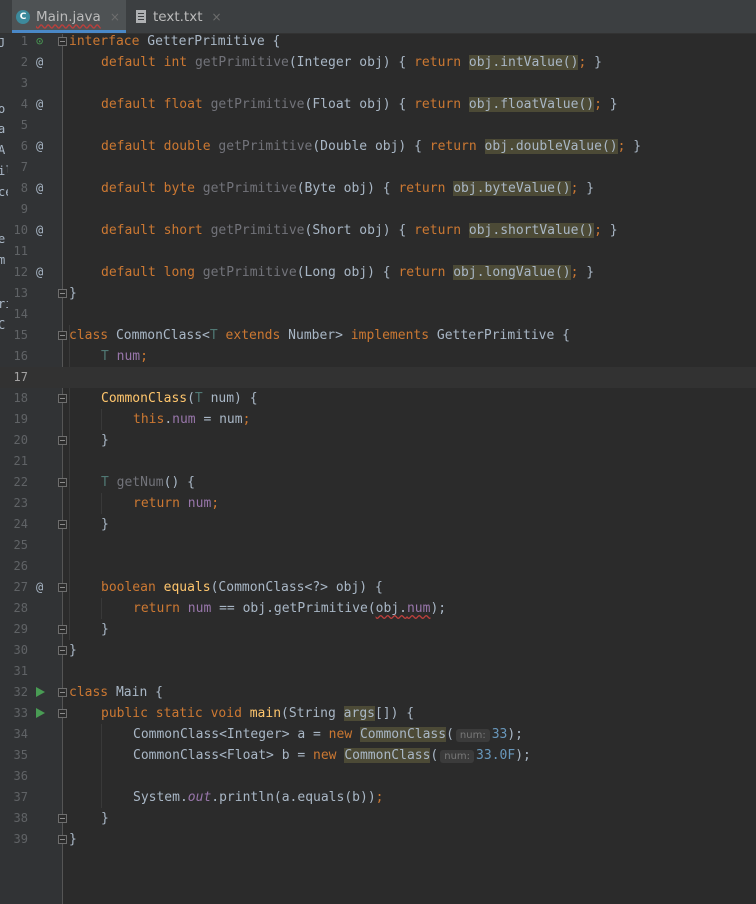 The height and width of the screenshot is (904, 756). I want to click on code-line: 3, so click(378, 83).